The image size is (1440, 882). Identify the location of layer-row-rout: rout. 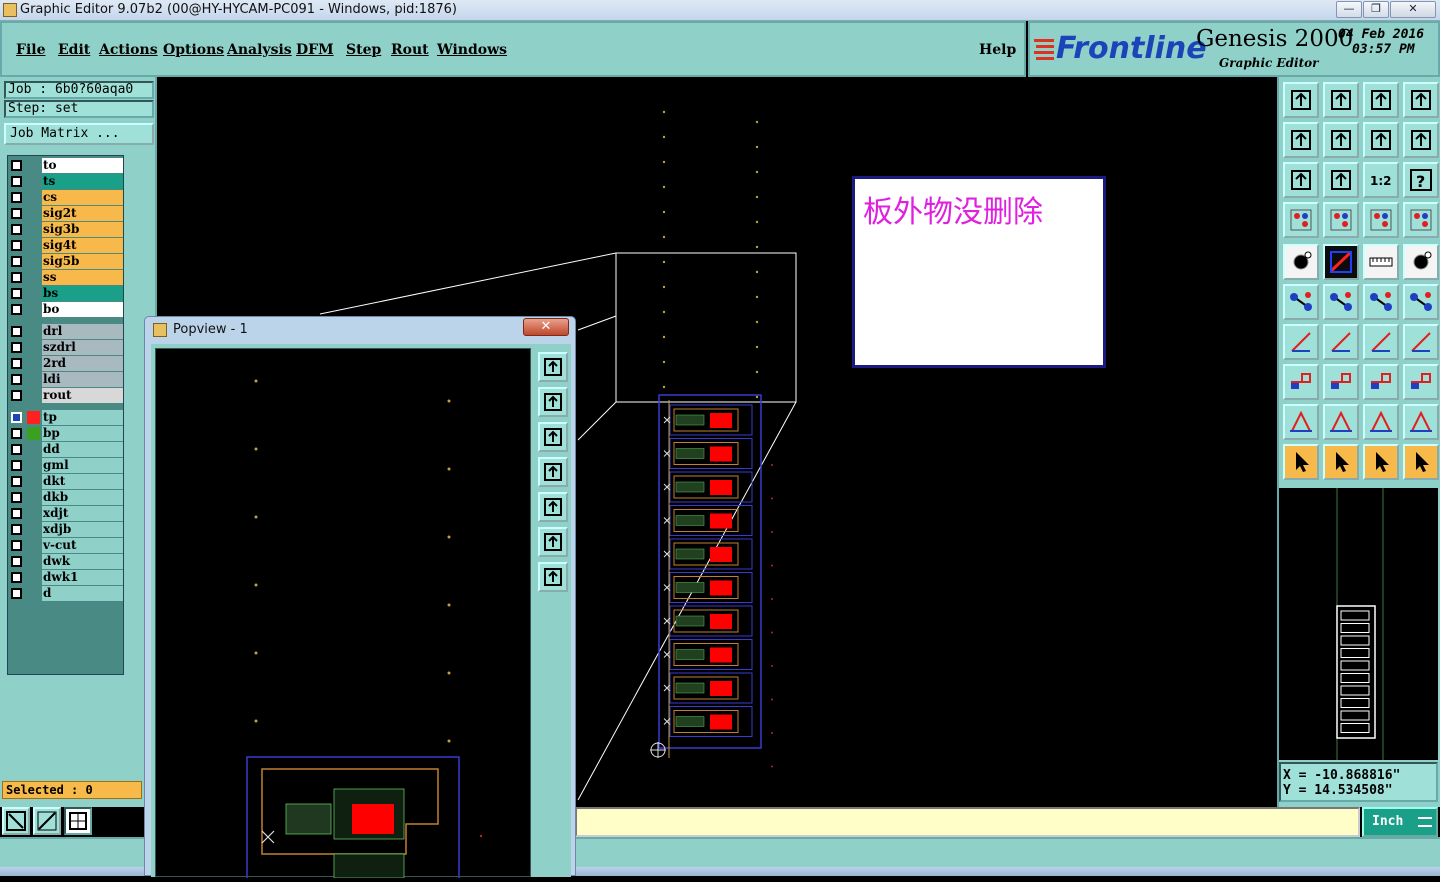
(66, 396).